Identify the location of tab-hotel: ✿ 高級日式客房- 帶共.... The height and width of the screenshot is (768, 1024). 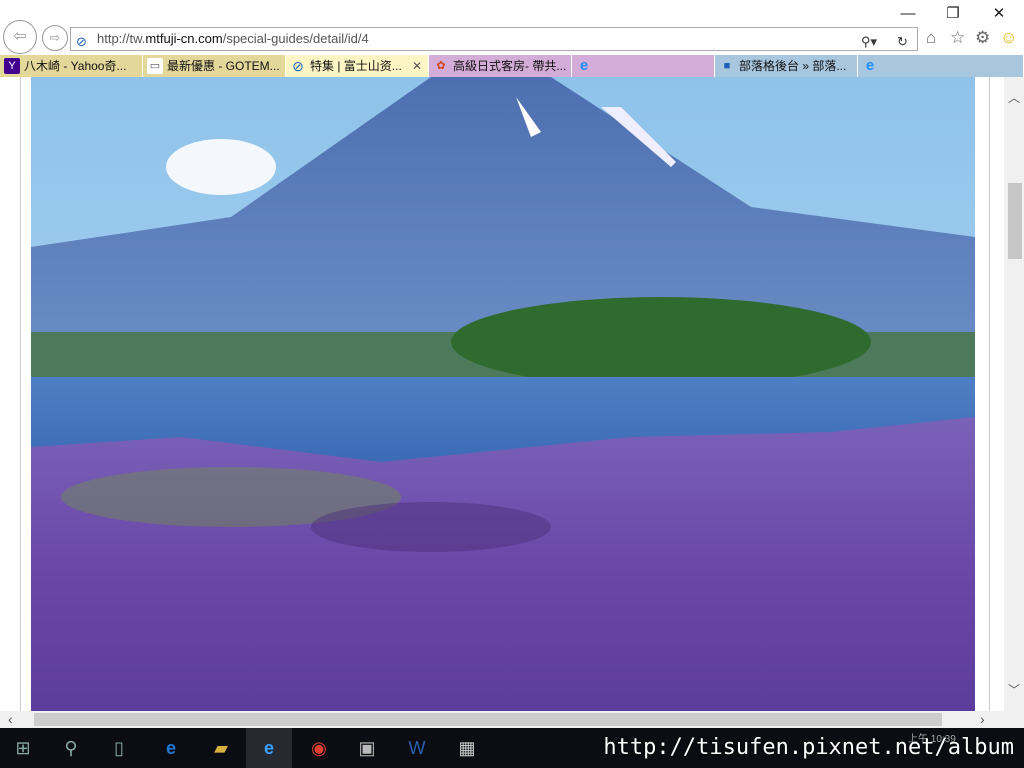
(500, 66).